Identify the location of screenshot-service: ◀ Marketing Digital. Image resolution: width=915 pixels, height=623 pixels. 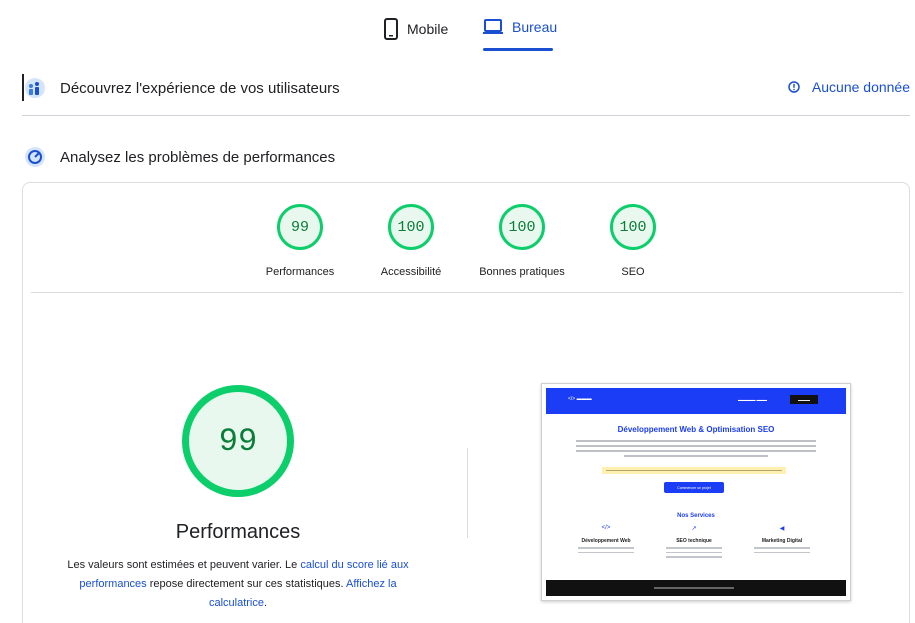
(782, 539).